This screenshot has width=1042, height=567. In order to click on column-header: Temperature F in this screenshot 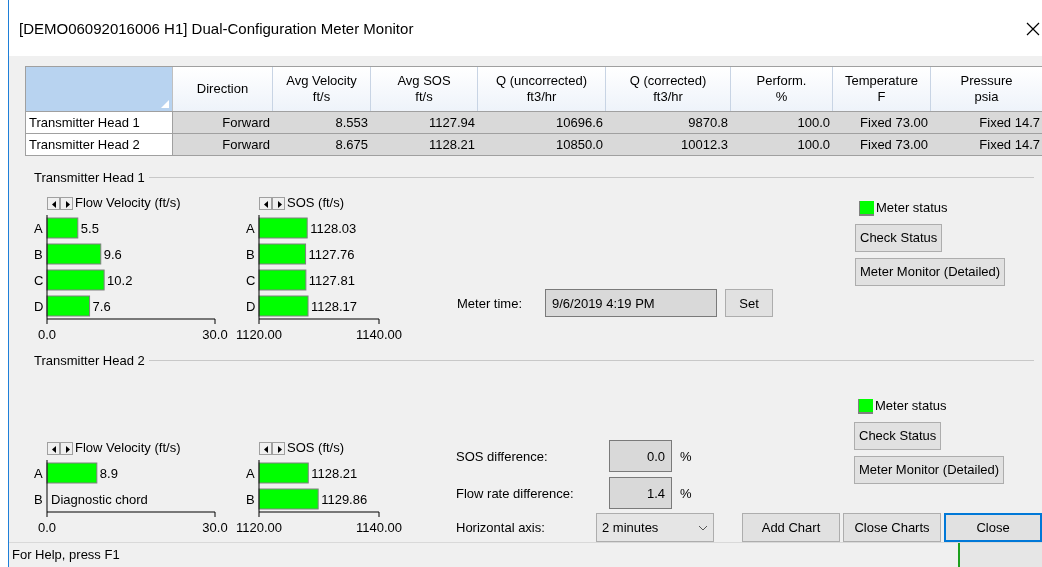, I will do `click(882, 88)`.